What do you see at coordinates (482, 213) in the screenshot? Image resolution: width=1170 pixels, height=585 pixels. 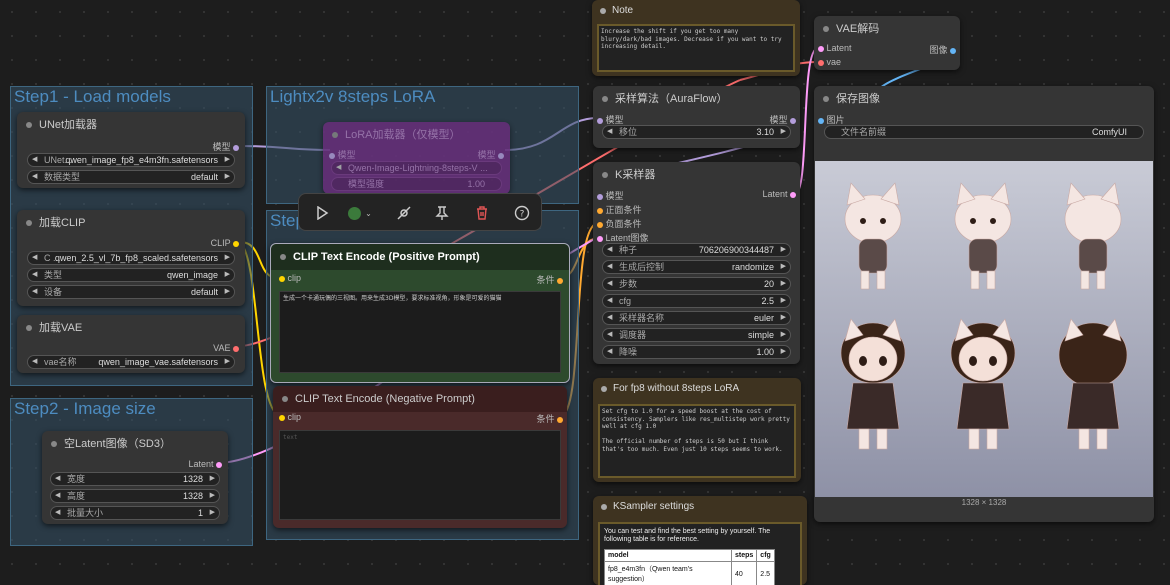 I see `delete-icon` at bounding box center [482, 213].